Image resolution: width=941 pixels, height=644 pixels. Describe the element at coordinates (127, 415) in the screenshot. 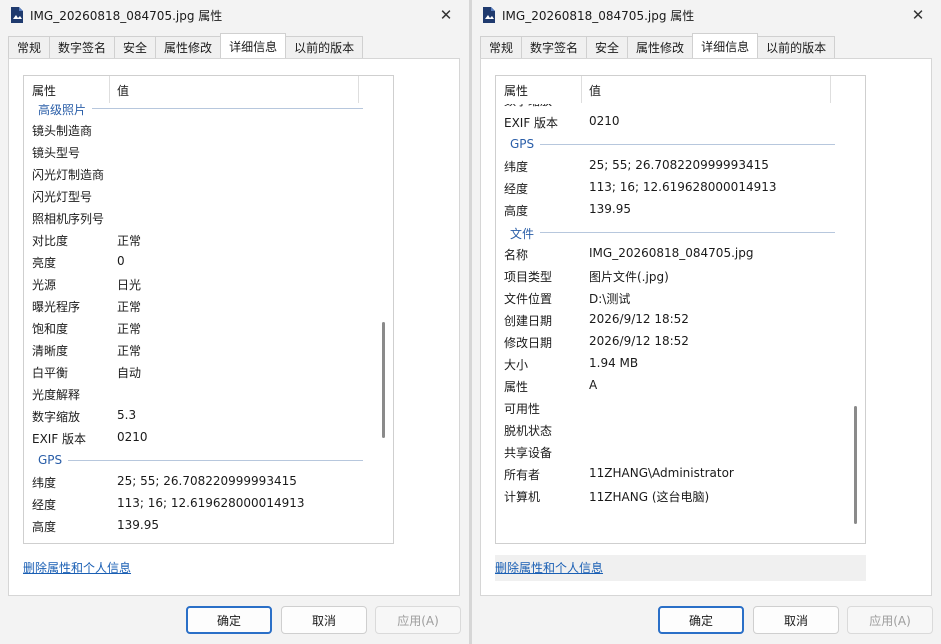

I see `property-value: 5.3` at that location.